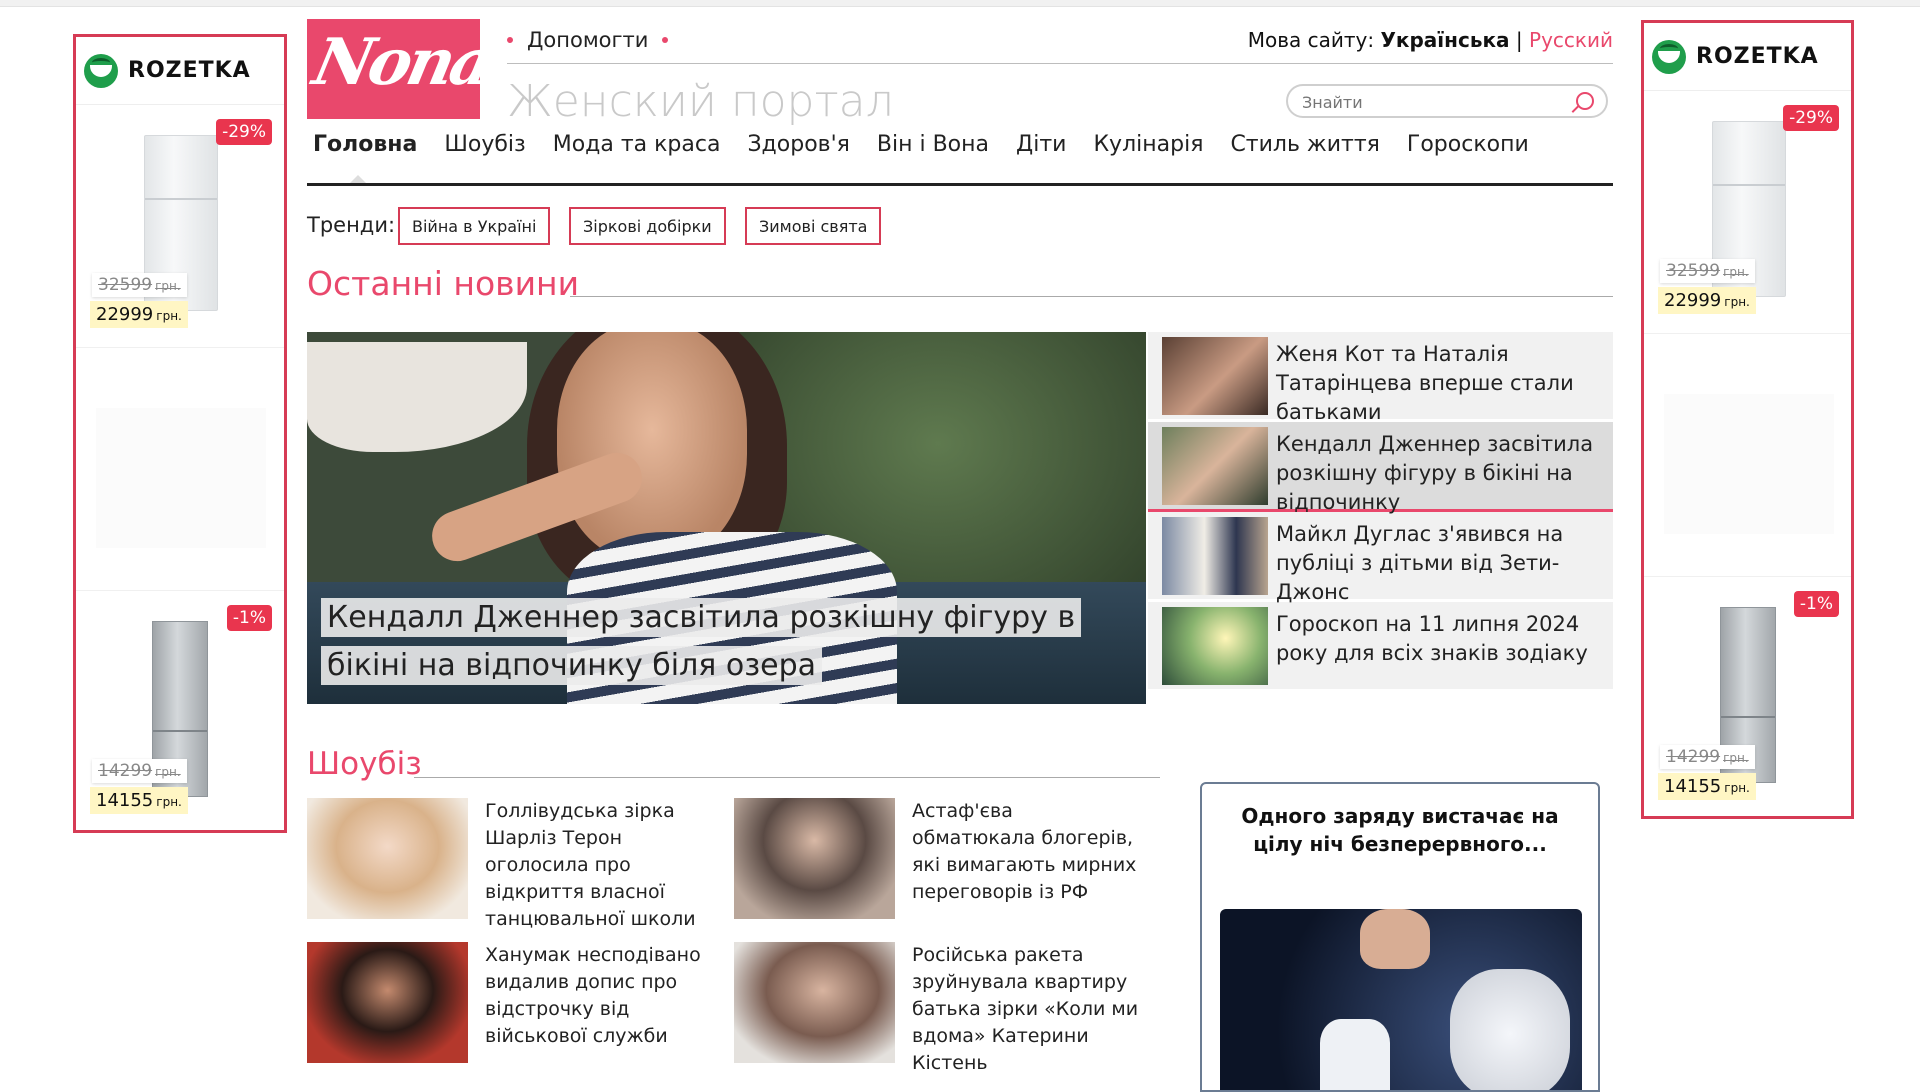 The height and width of the screenshot is (1092, 1920). I want to click on lang-russian-link: Русский, so click(1571, 40).